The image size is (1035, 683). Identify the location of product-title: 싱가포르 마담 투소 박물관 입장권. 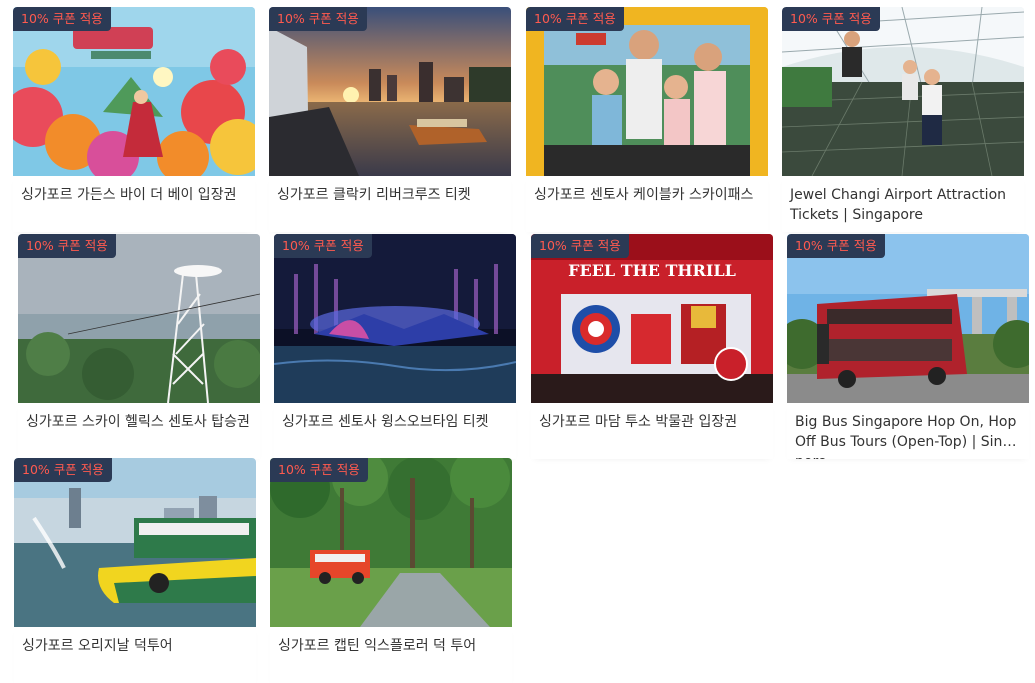
(652, 431).